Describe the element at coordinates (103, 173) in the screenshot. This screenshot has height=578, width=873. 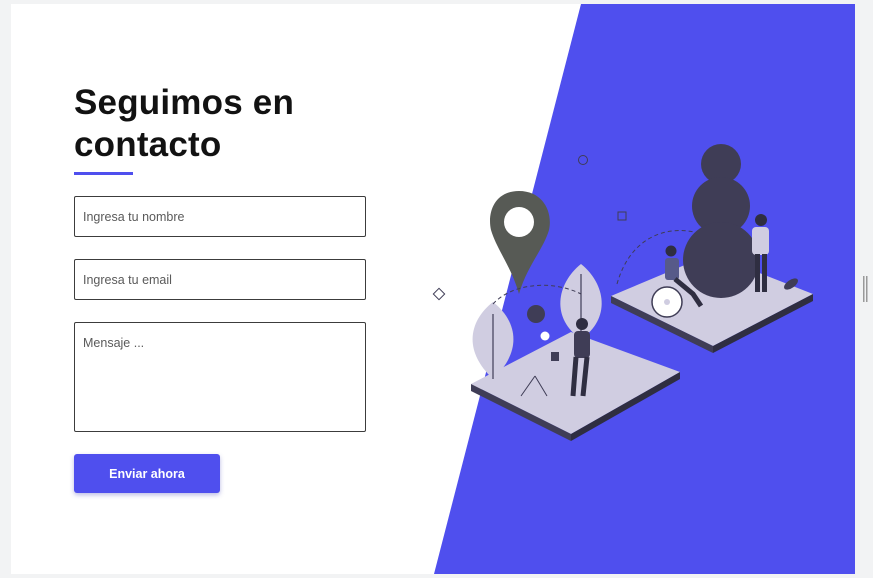
I see `title-underline` at that location.